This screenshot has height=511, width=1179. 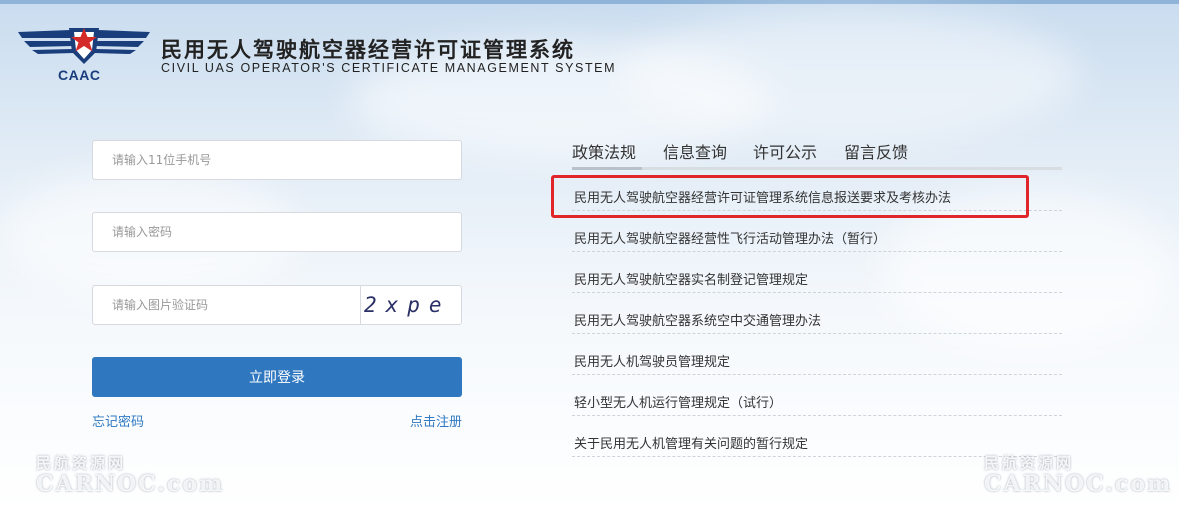 What do you see at coordinates (277, 377) in the screenshot?
I see `login-button: 立即登录` at bounding box center [277, 377].